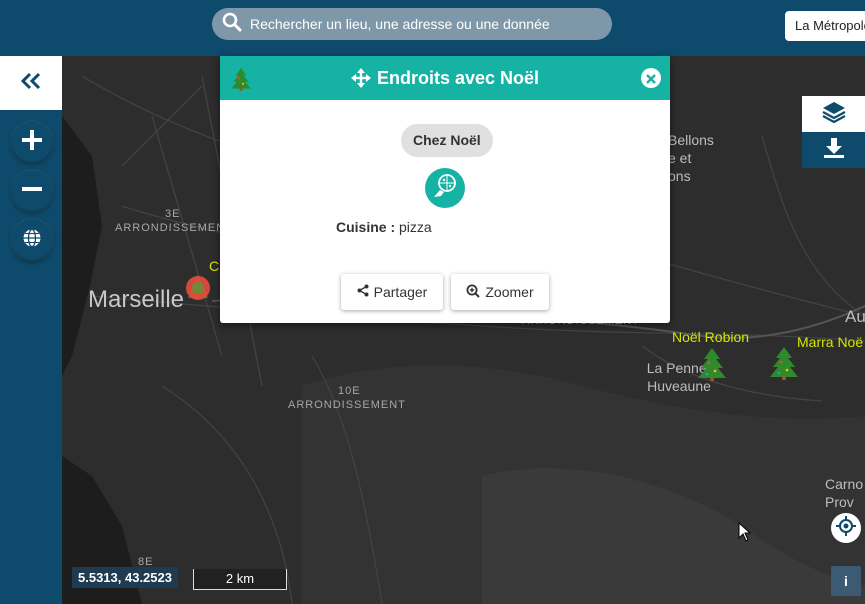 This screenshot has width=865, height=604. I want to click on attribute-value: pizza, so click(415, 227).